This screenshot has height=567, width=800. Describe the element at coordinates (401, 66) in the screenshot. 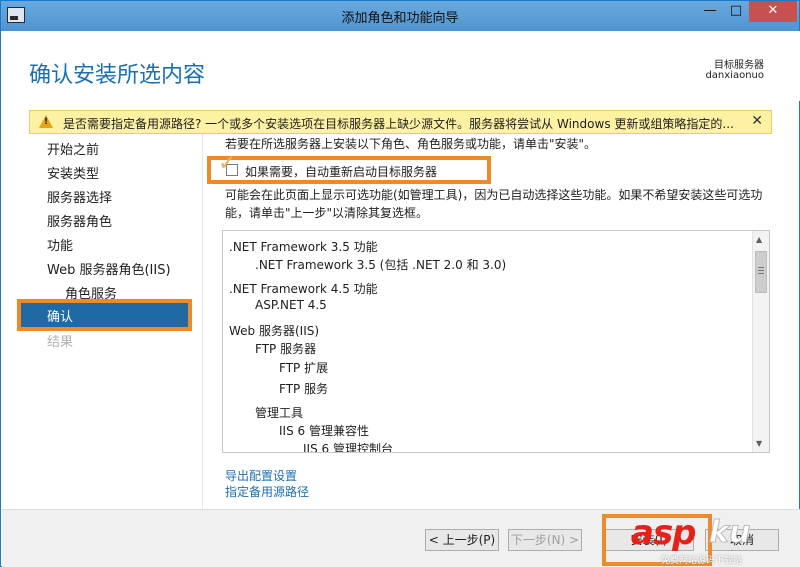

I see `wizard-header: 确认安装所选内容 目标服务器 danxiaonuo` at that location.